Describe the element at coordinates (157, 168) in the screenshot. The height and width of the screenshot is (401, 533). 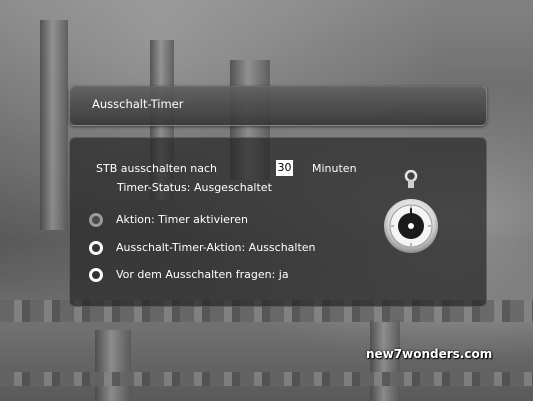
I see `shutdown-after-label: STB ausschalten nach` at that location.